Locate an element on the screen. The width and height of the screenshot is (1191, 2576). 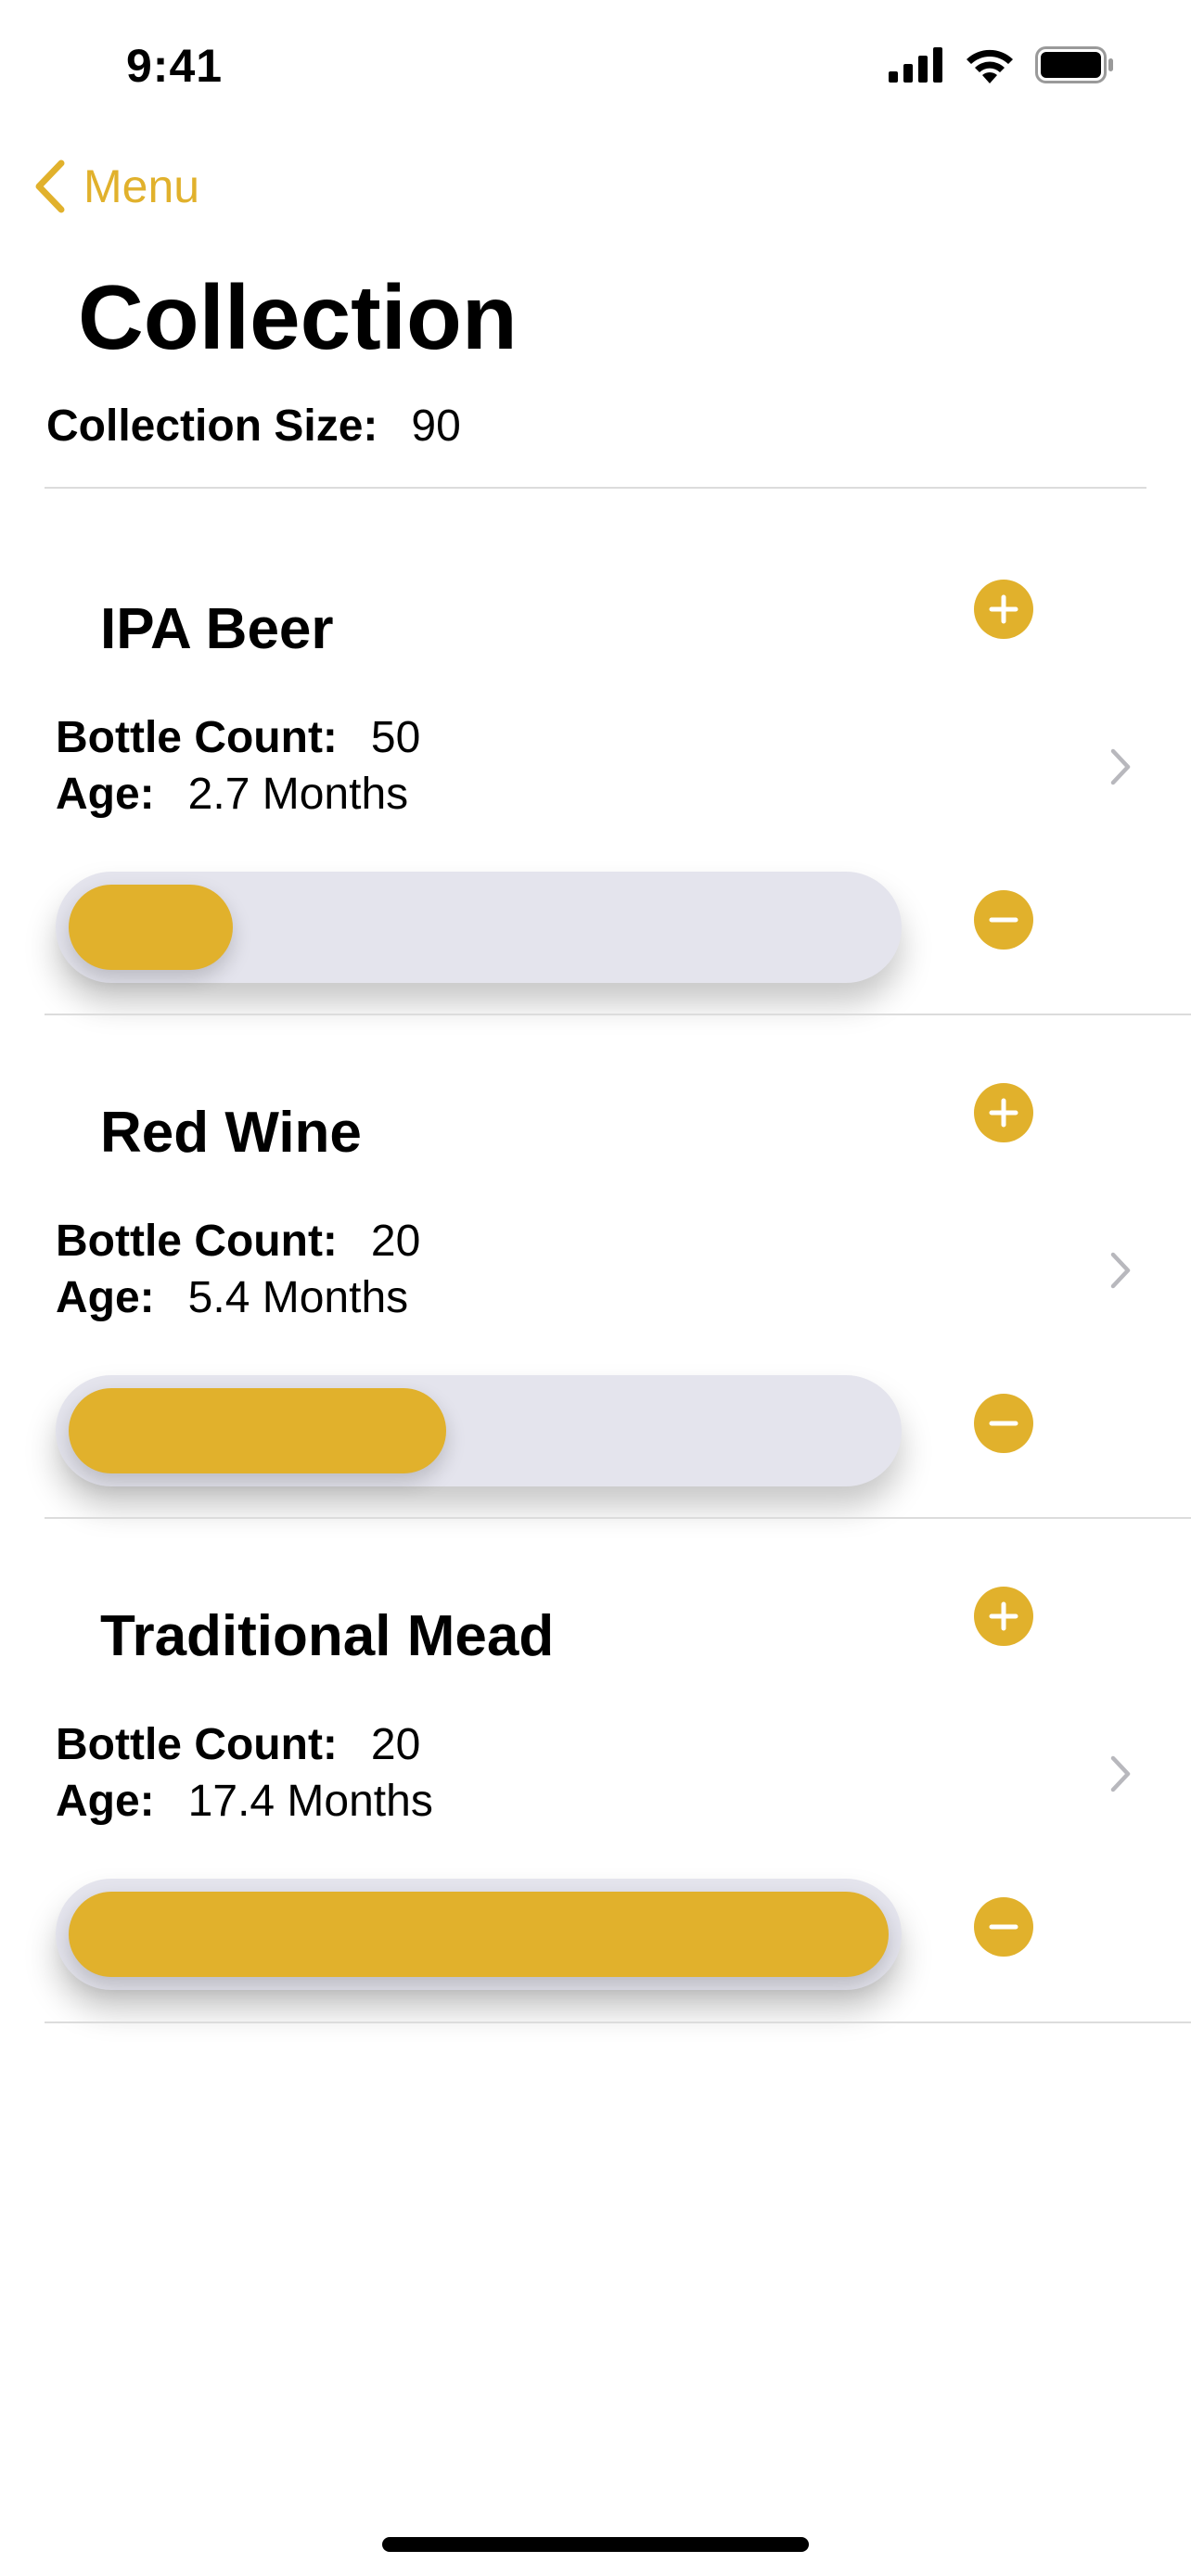
age-value: 5.4 Months is located at coordinates (298, 1297).